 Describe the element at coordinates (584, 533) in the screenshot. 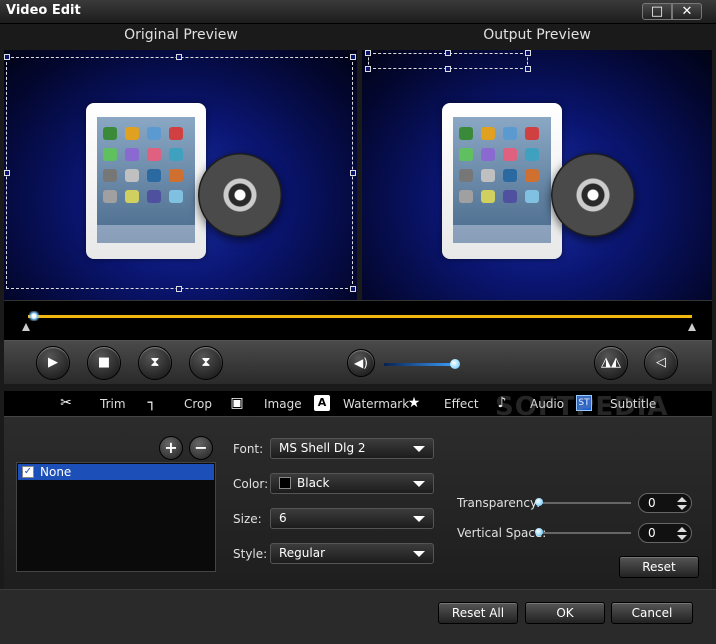

I see `vertical-space-slider` at that location.